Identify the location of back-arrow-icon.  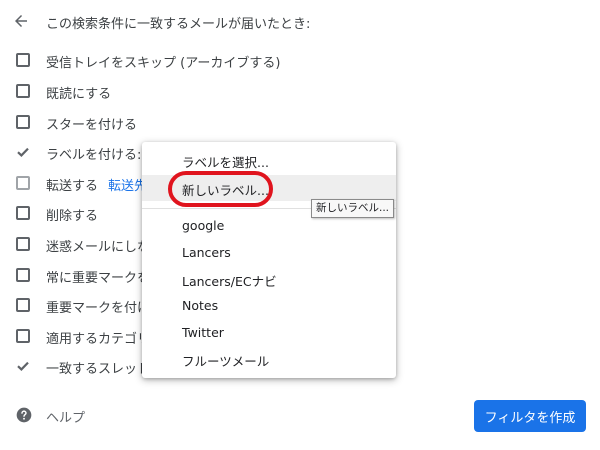
(21, 21).